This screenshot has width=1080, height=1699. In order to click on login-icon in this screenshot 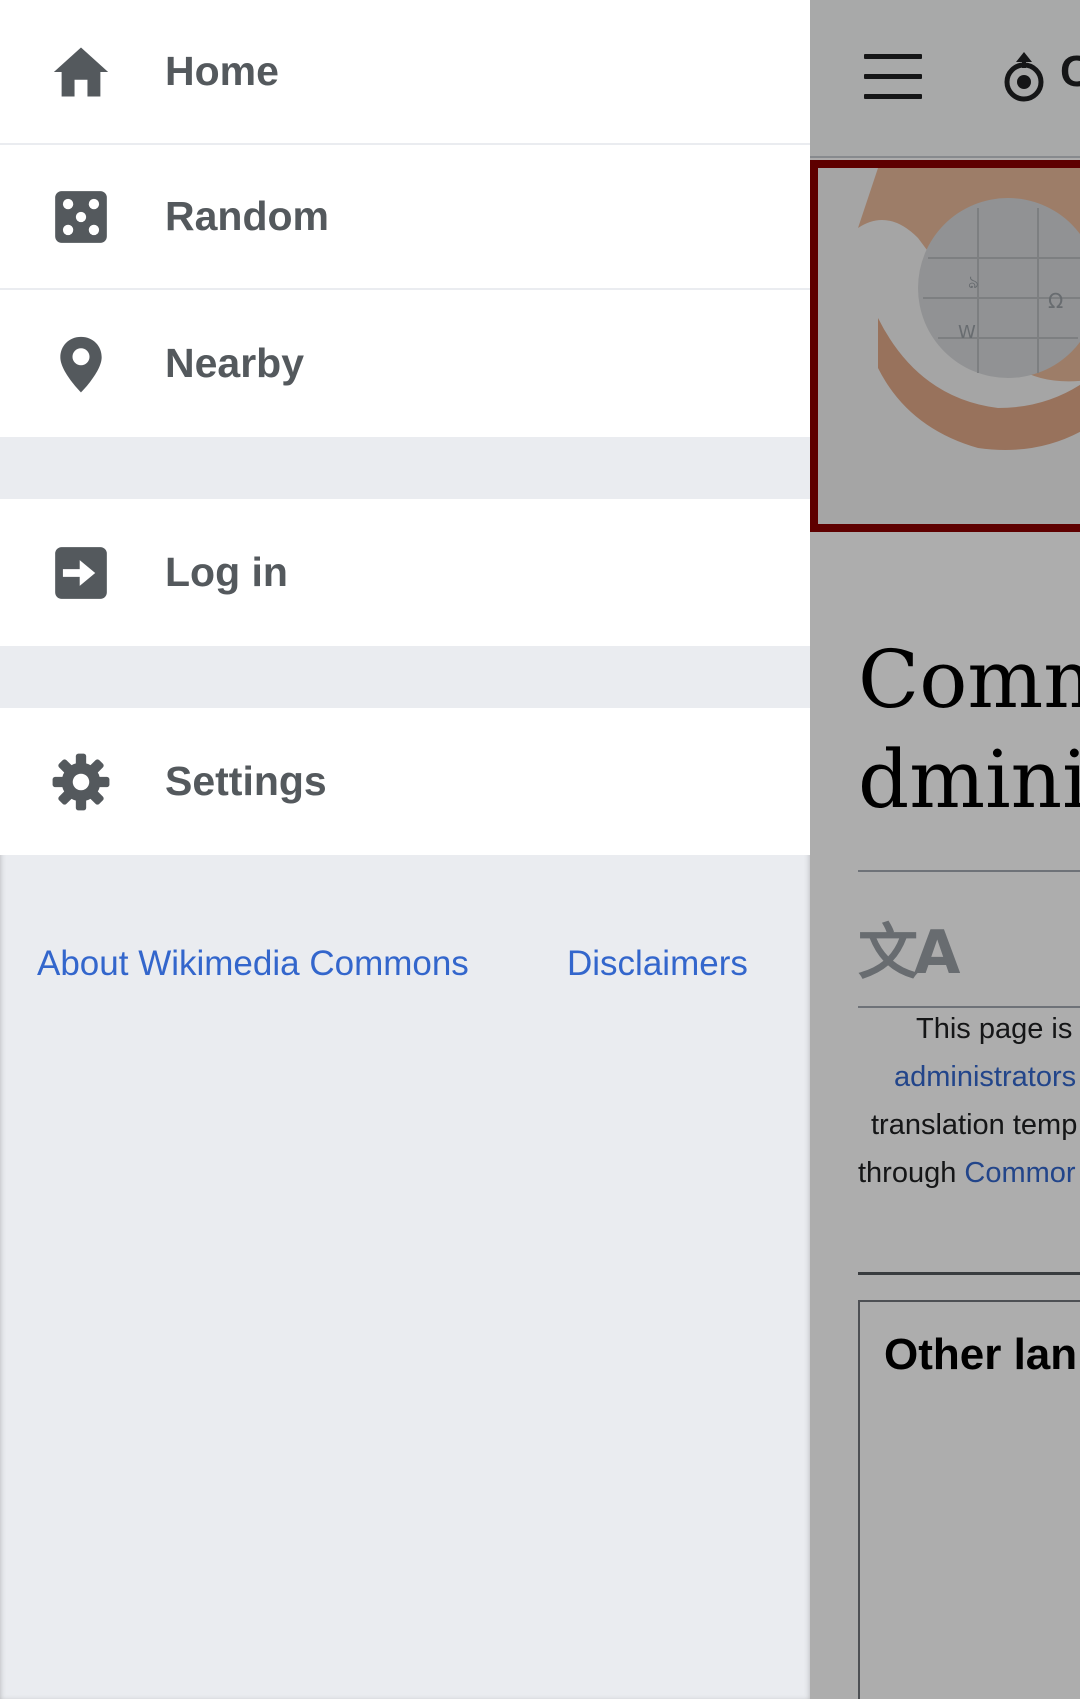, I will do `click(81, 573)`.